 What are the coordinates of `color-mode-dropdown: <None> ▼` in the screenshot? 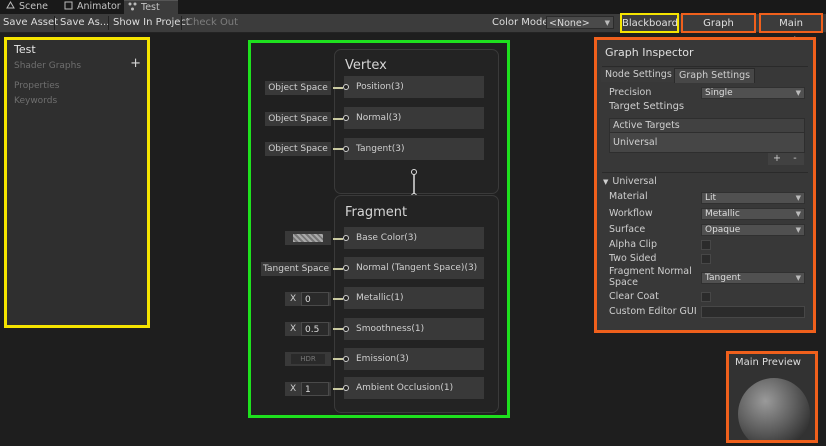 It's located at (580, 22).